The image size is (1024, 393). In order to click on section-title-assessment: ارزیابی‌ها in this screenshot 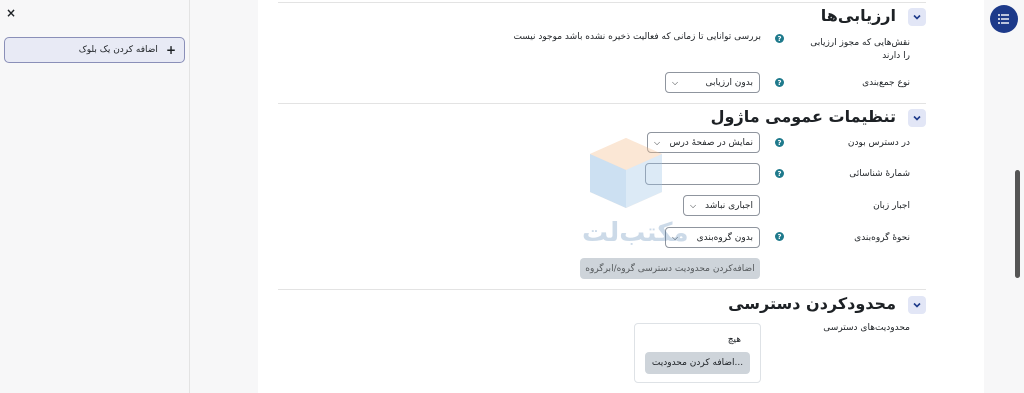, I will do `click(858, 15)`.